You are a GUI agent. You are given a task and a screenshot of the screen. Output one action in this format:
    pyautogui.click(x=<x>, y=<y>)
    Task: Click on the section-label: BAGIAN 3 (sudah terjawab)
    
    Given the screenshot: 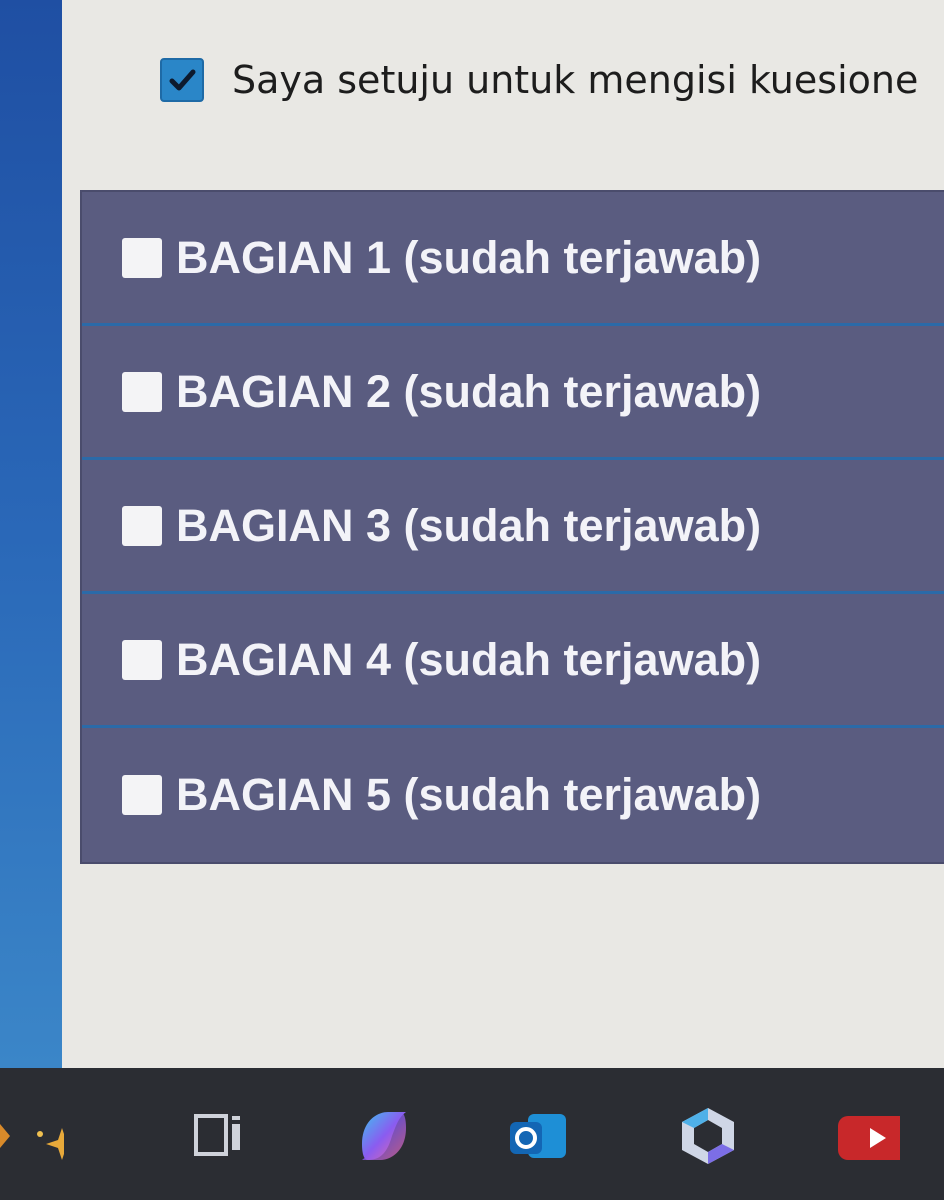 What is the action you would take?
    pyautogui.click(x=469, y=525)
    